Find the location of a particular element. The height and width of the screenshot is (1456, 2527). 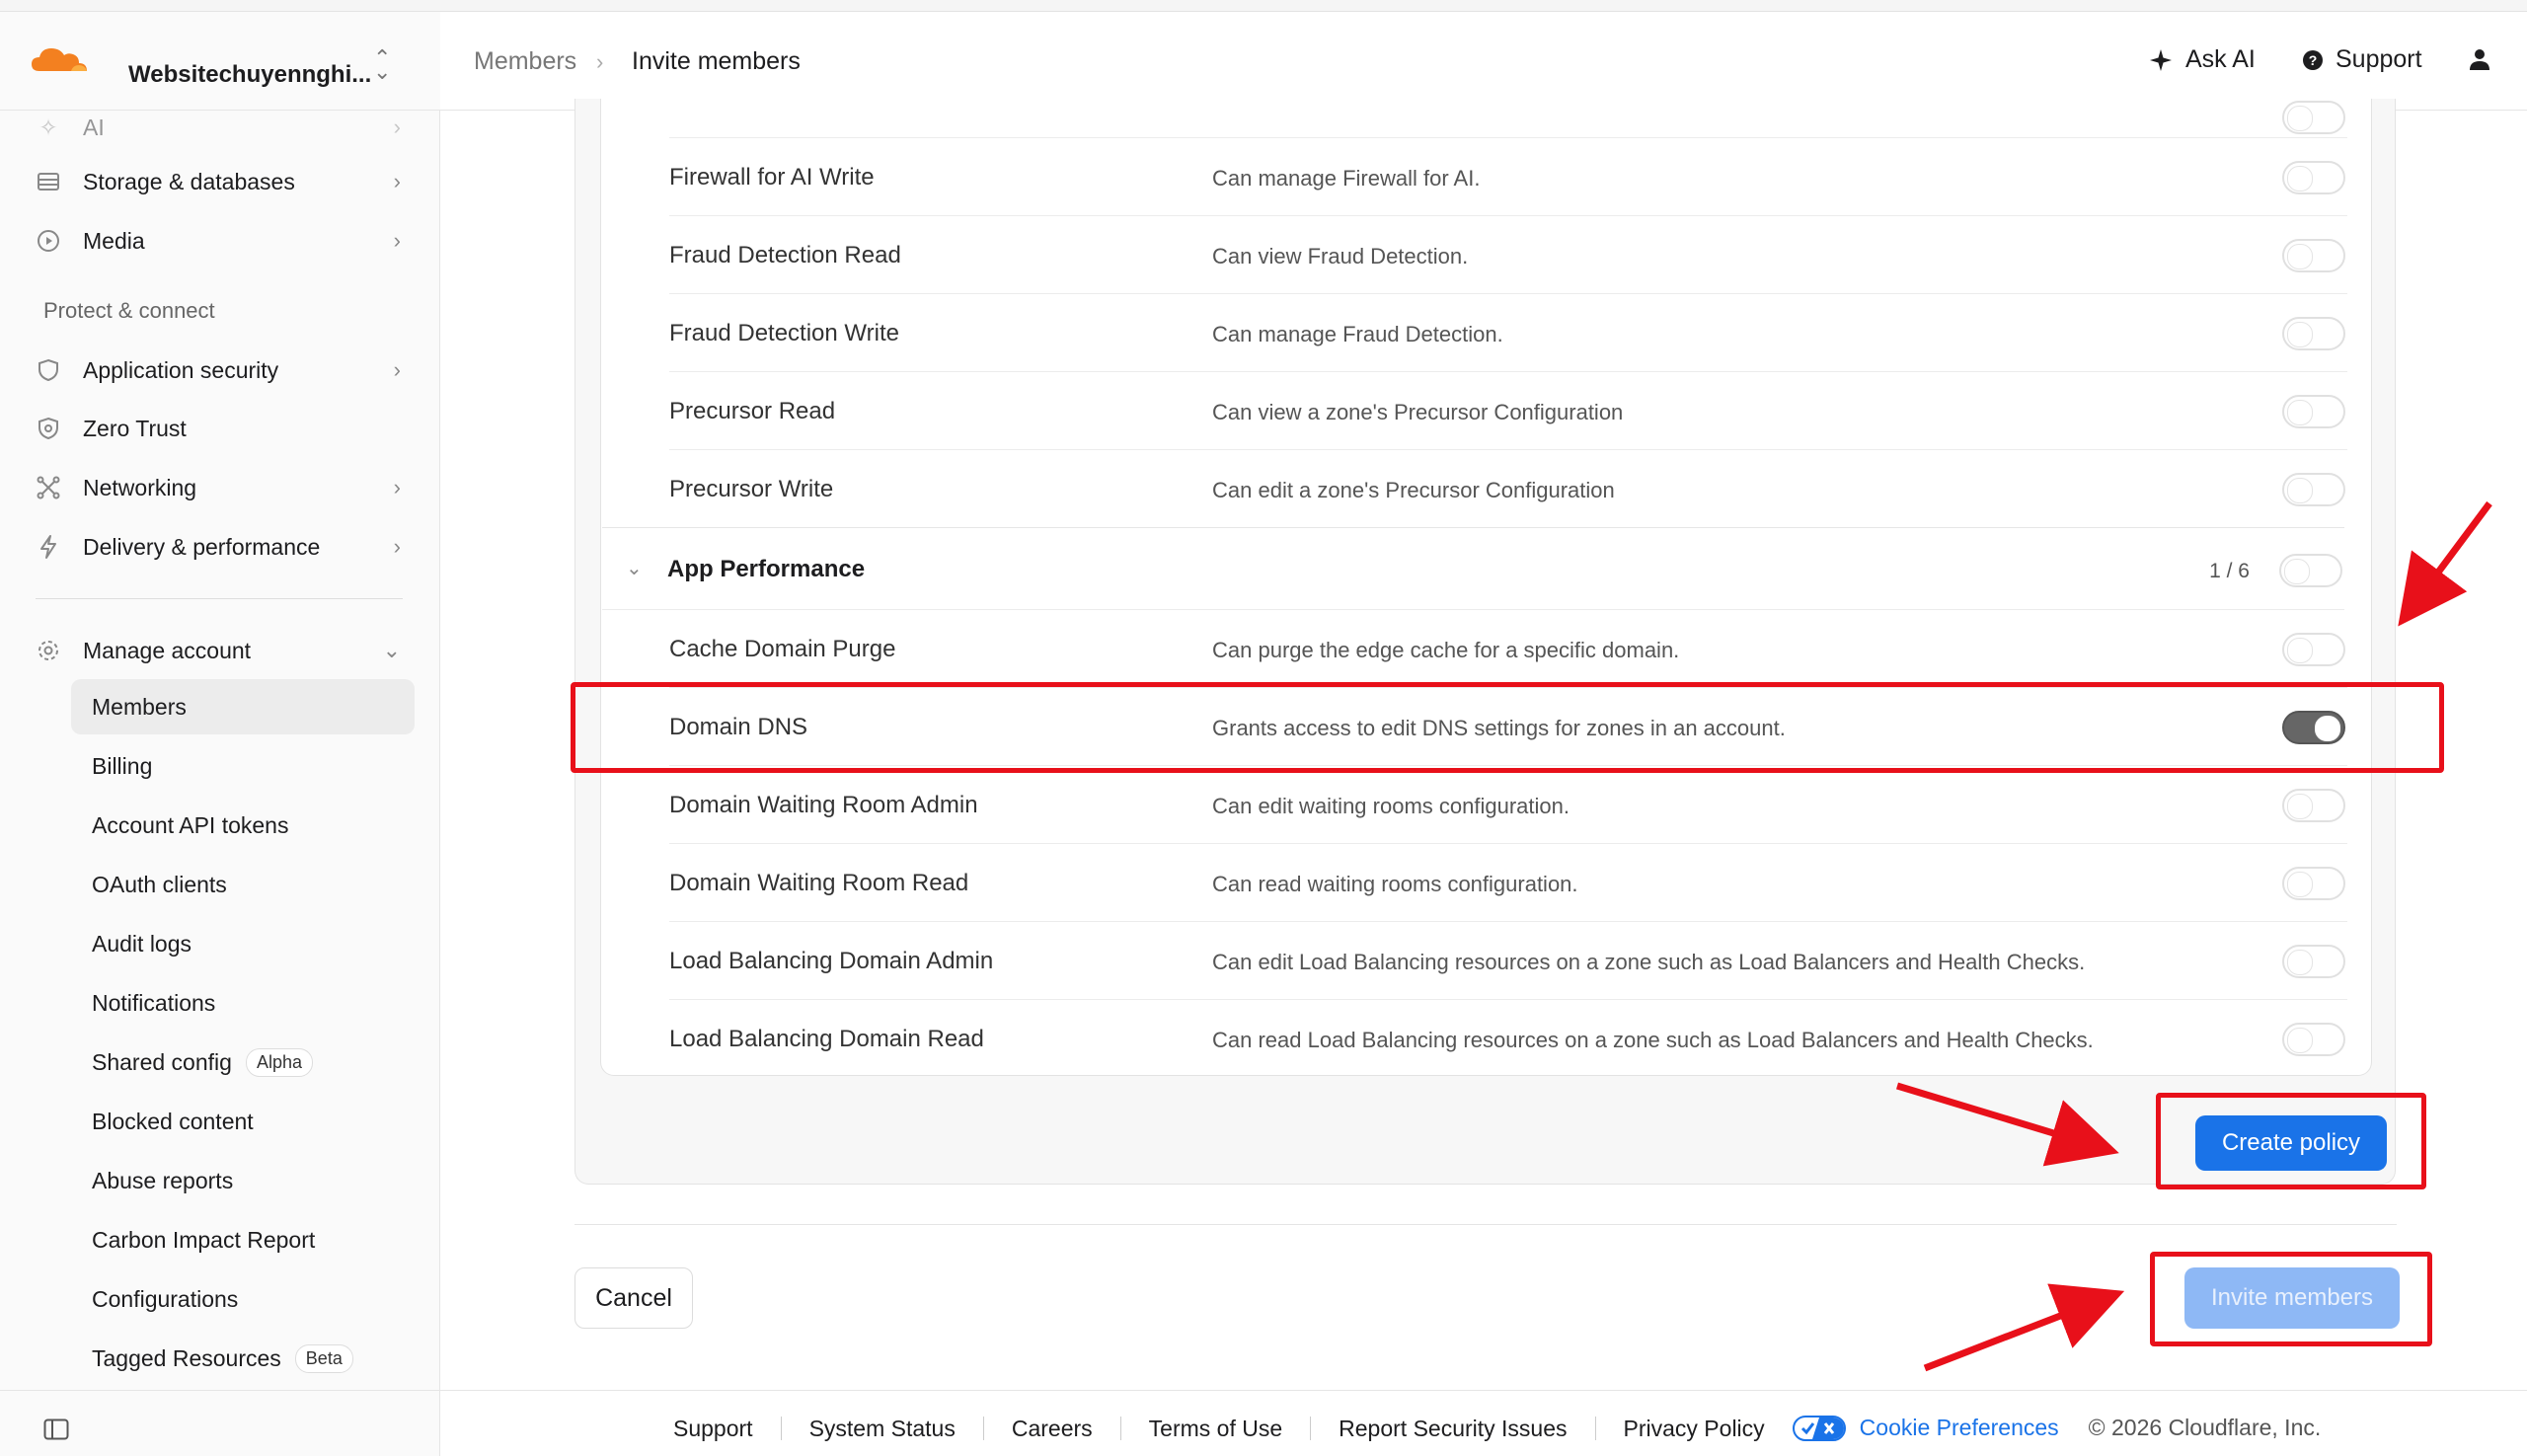

annotation-arrows is located at coordinates (2193, 936).